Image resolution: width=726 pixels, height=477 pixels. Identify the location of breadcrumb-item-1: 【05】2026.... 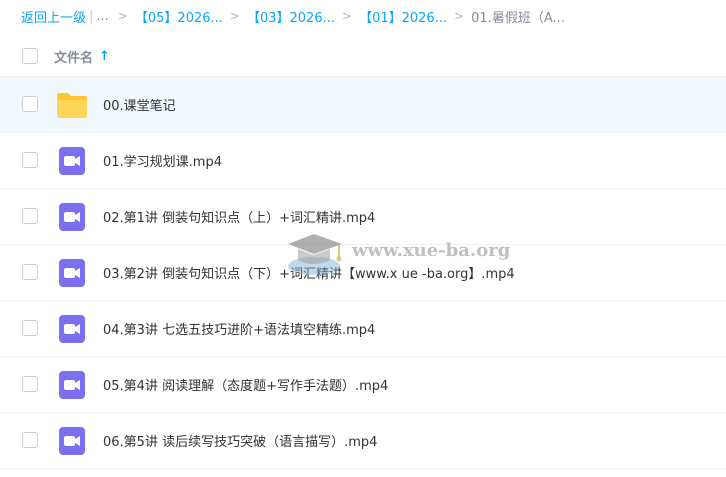
(179, 16).